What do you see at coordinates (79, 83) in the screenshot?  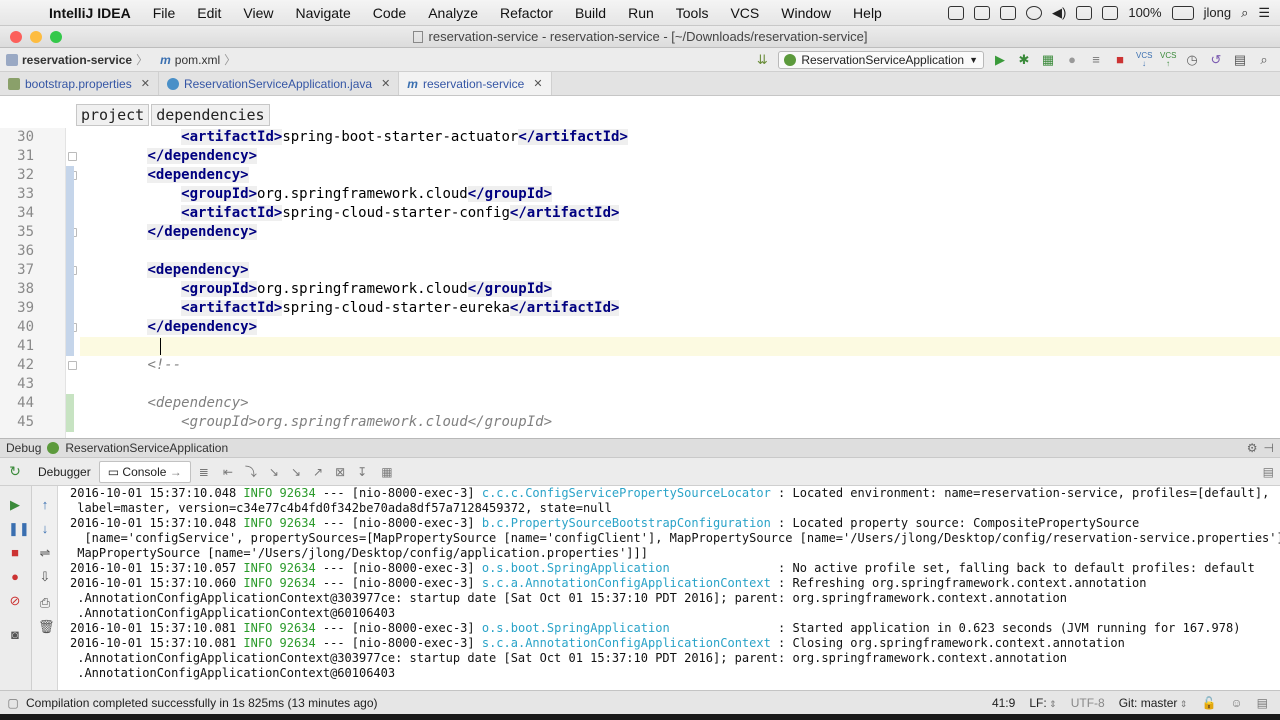 I see `tab-bootstrap-properties: bootstrap.properties ✕` at bounding box center [79, 83].